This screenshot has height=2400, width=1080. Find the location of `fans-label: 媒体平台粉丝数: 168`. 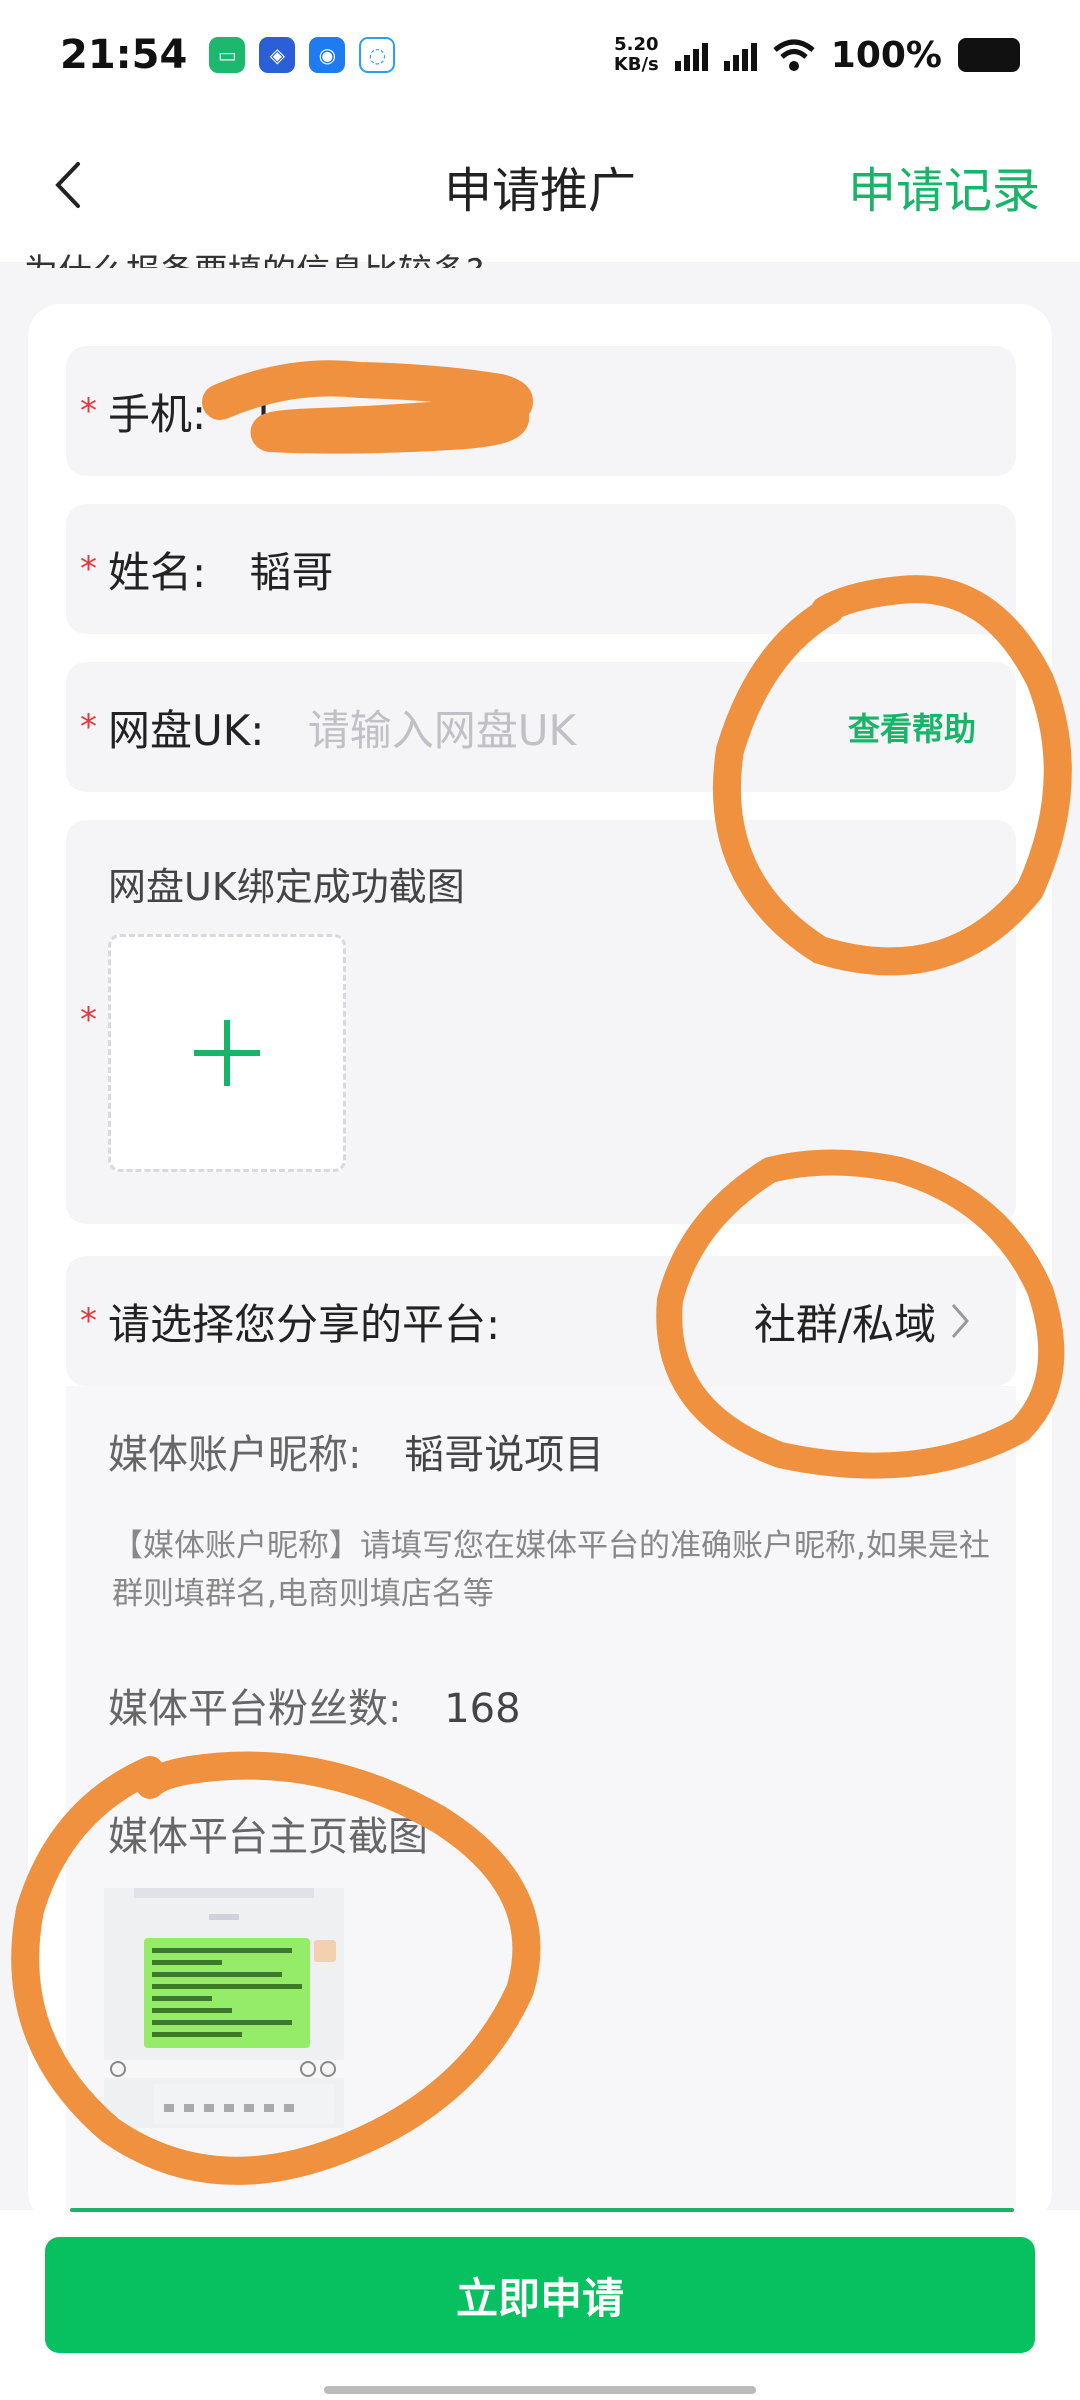

fans-label: 媒体平台粉丝数: 168 is located at coordinates (314, 1709).